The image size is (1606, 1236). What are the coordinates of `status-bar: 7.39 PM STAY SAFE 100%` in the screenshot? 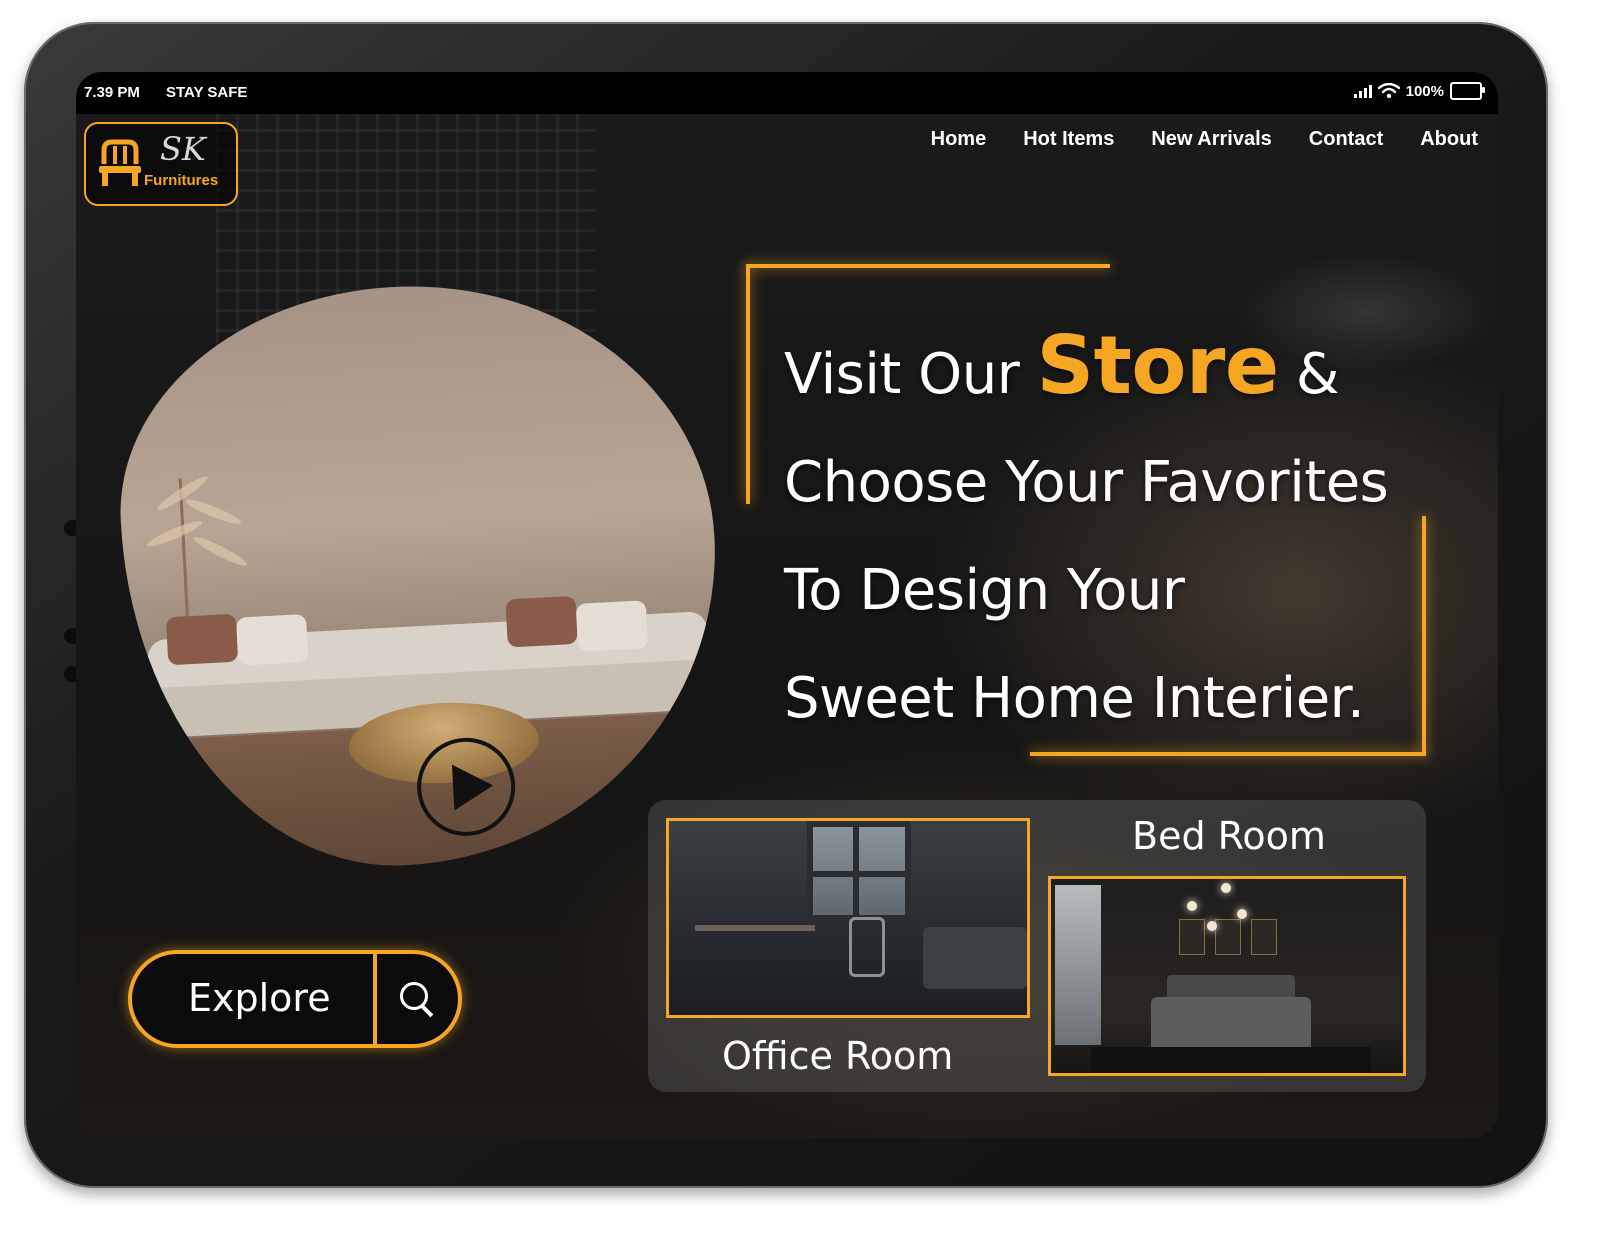 It's located at (787, 93).